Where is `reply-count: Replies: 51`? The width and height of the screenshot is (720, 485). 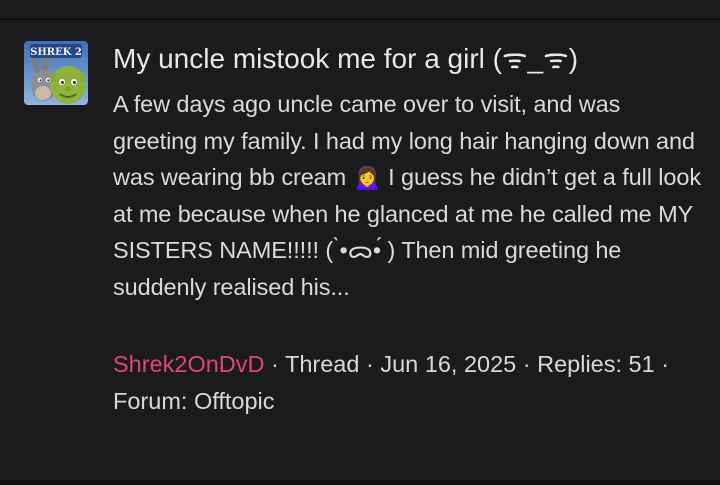 reply-count: Replies: 51 is located at coordinates (596, 364).